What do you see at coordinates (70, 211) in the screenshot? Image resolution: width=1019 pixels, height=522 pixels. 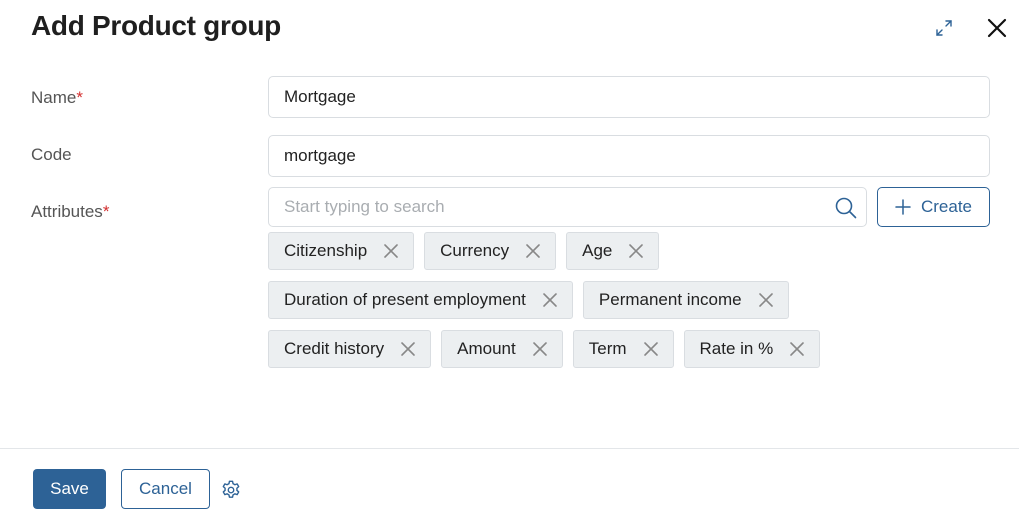 I see `attributes-label: Attributes*` at bounding box center [70, 211].